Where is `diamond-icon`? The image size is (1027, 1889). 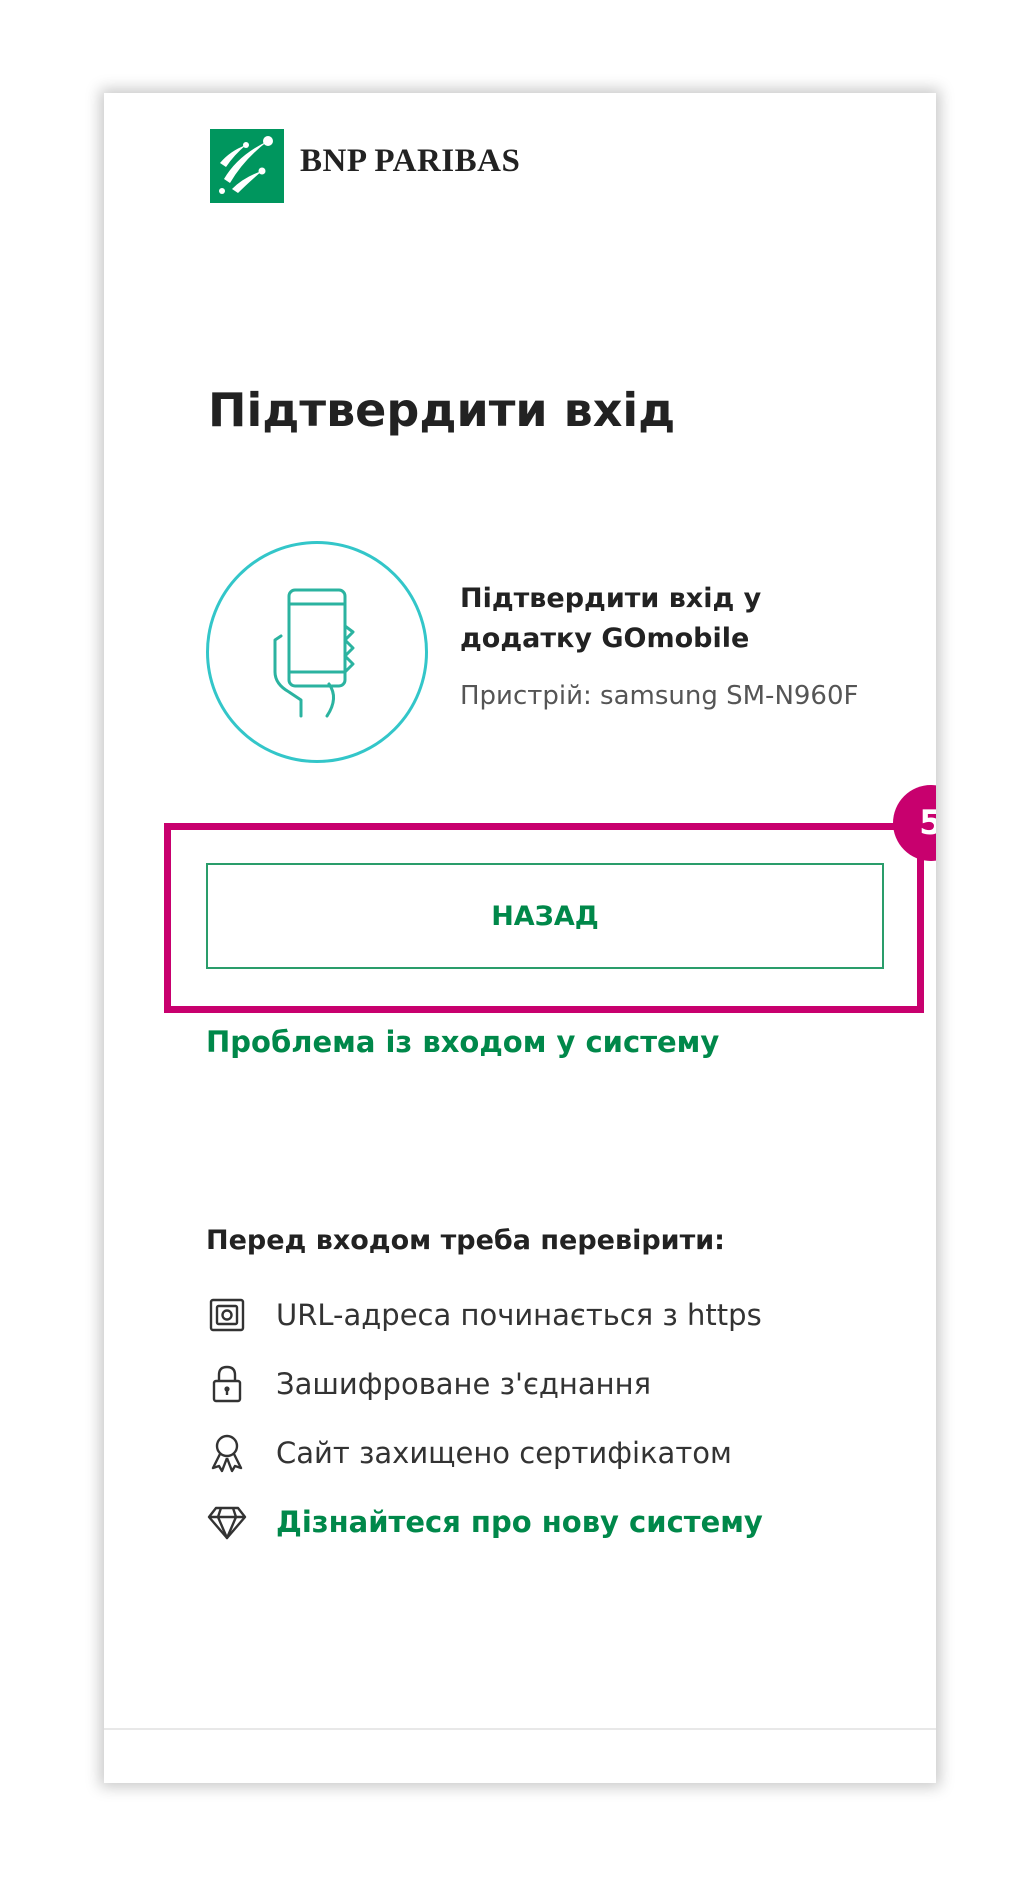
diamond-icon is located at coordinates (227, 1522).